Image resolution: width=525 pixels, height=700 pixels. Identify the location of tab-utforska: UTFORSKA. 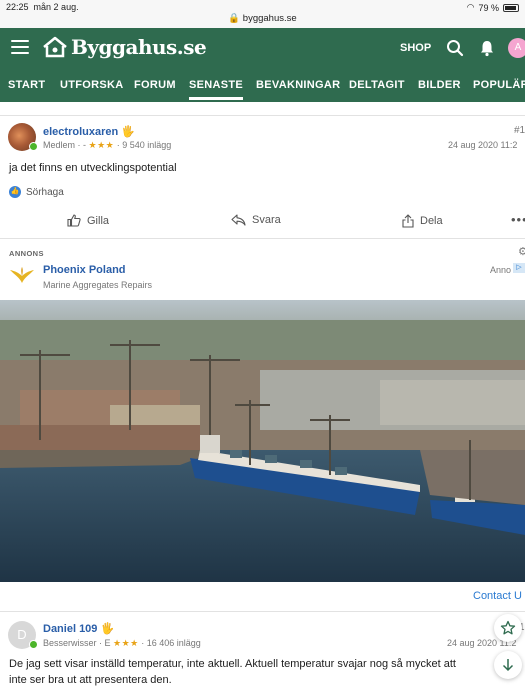
(92, 85).